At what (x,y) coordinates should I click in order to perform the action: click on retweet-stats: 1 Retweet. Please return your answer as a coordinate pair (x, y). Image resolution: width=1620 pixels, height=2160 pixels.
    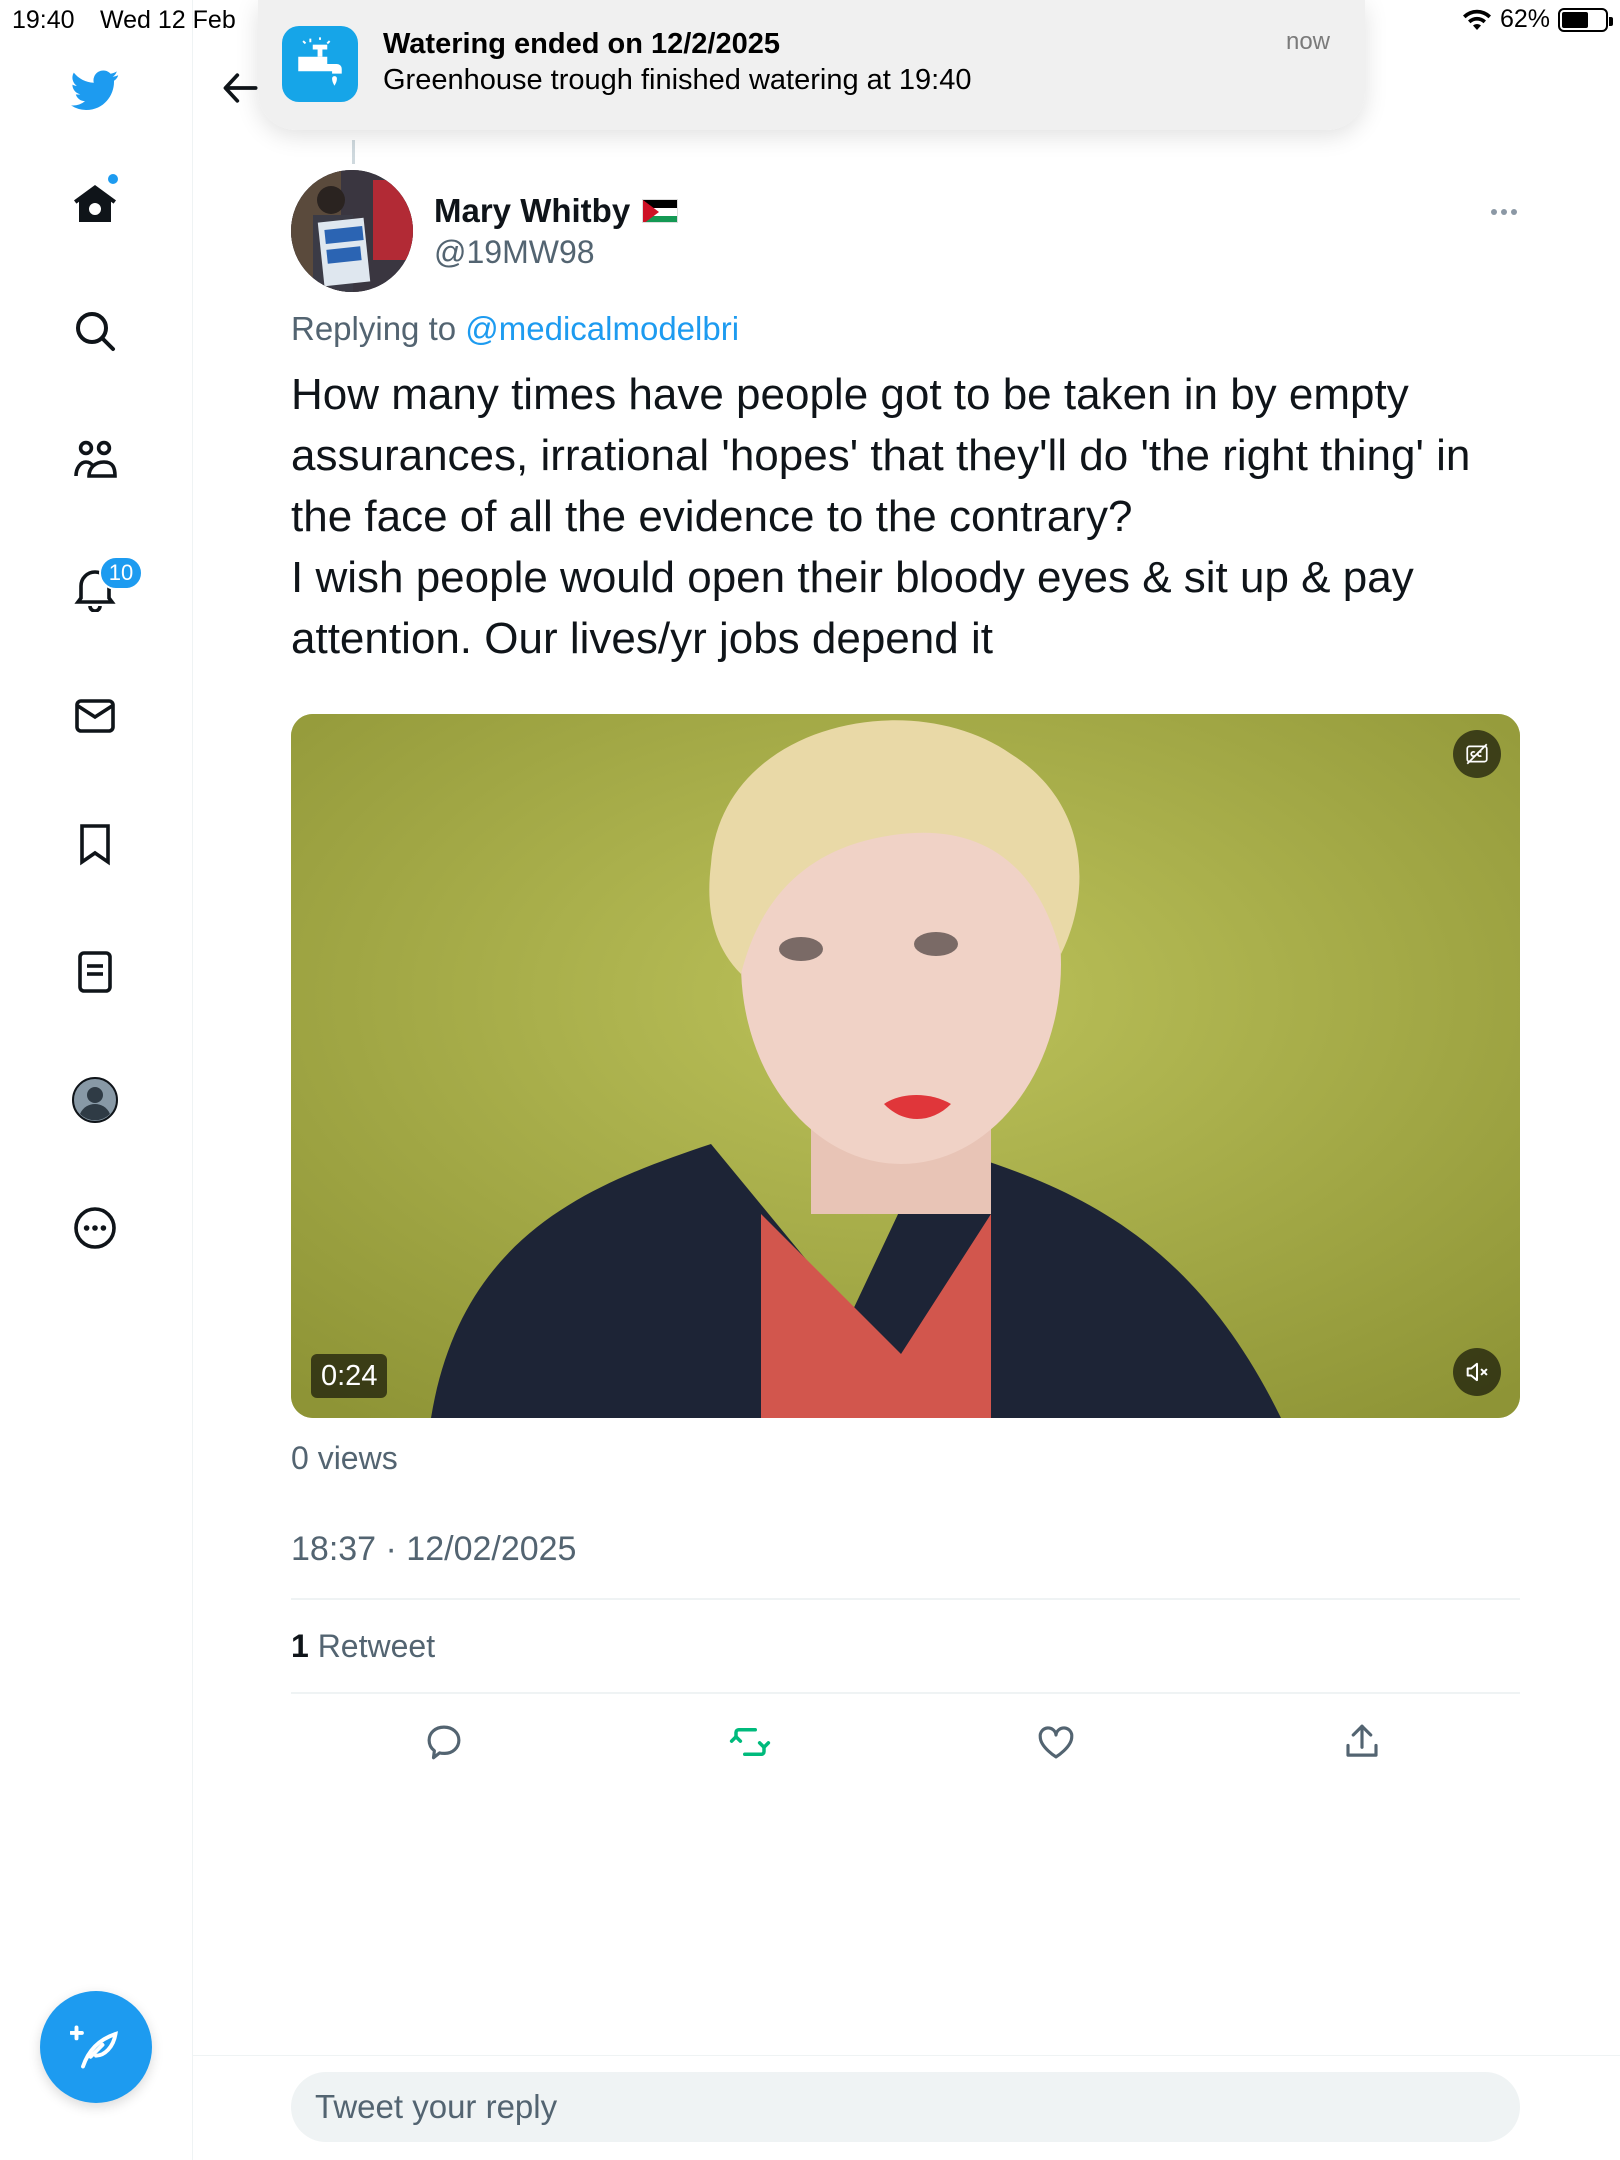
    Looking at the image, I should click on (363, 1646).